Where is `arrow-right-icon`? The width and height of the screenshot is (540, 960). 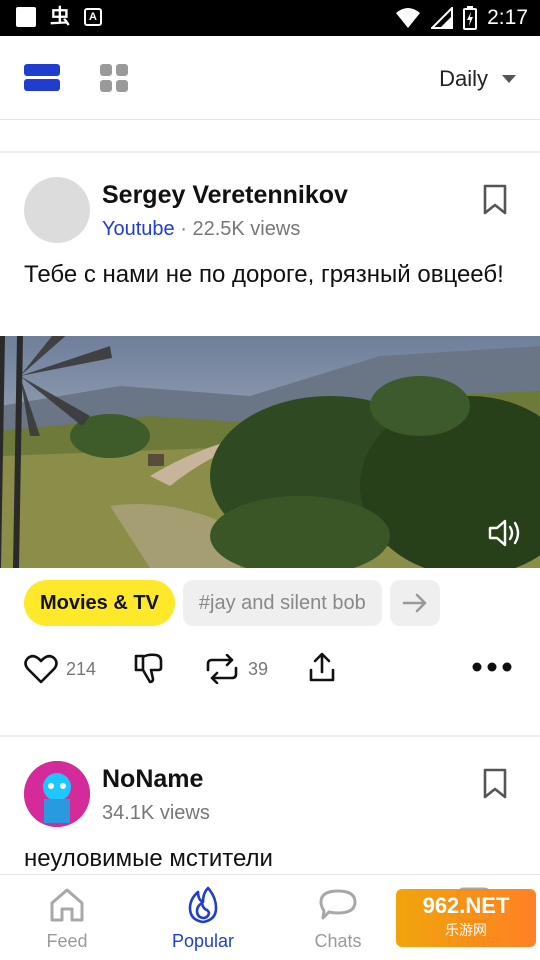
arrow-right-icon is located at coordinates (414, 603).